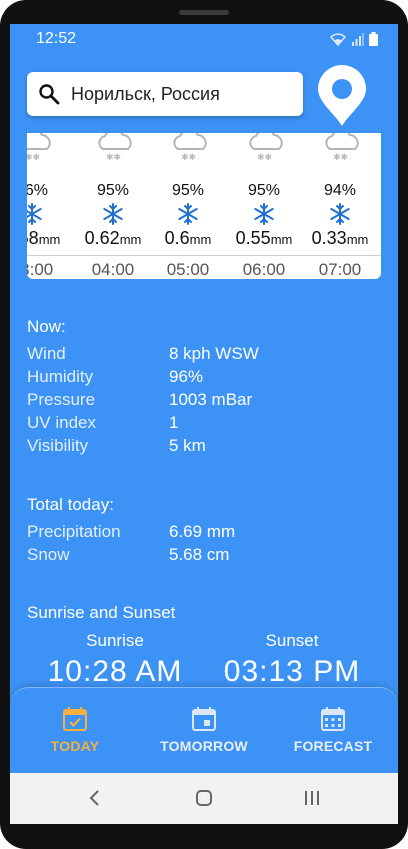 This screenshot has width=408, height=849. Describe the element at coordinates (74, 531) in the screenshot. I see `row-label: Precipitation` at that location.